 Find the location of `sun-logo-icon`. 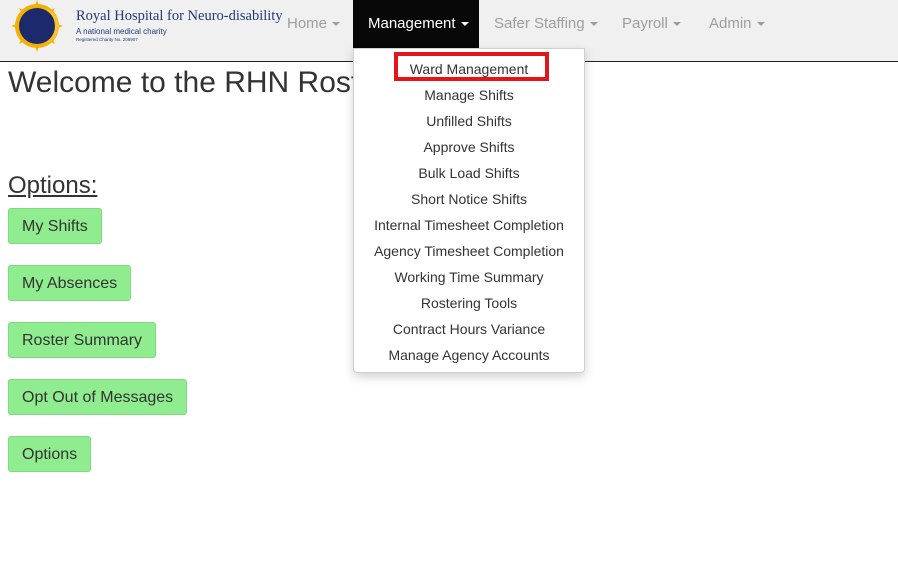

sun-logo-icon is located at coordinates (35, 26).